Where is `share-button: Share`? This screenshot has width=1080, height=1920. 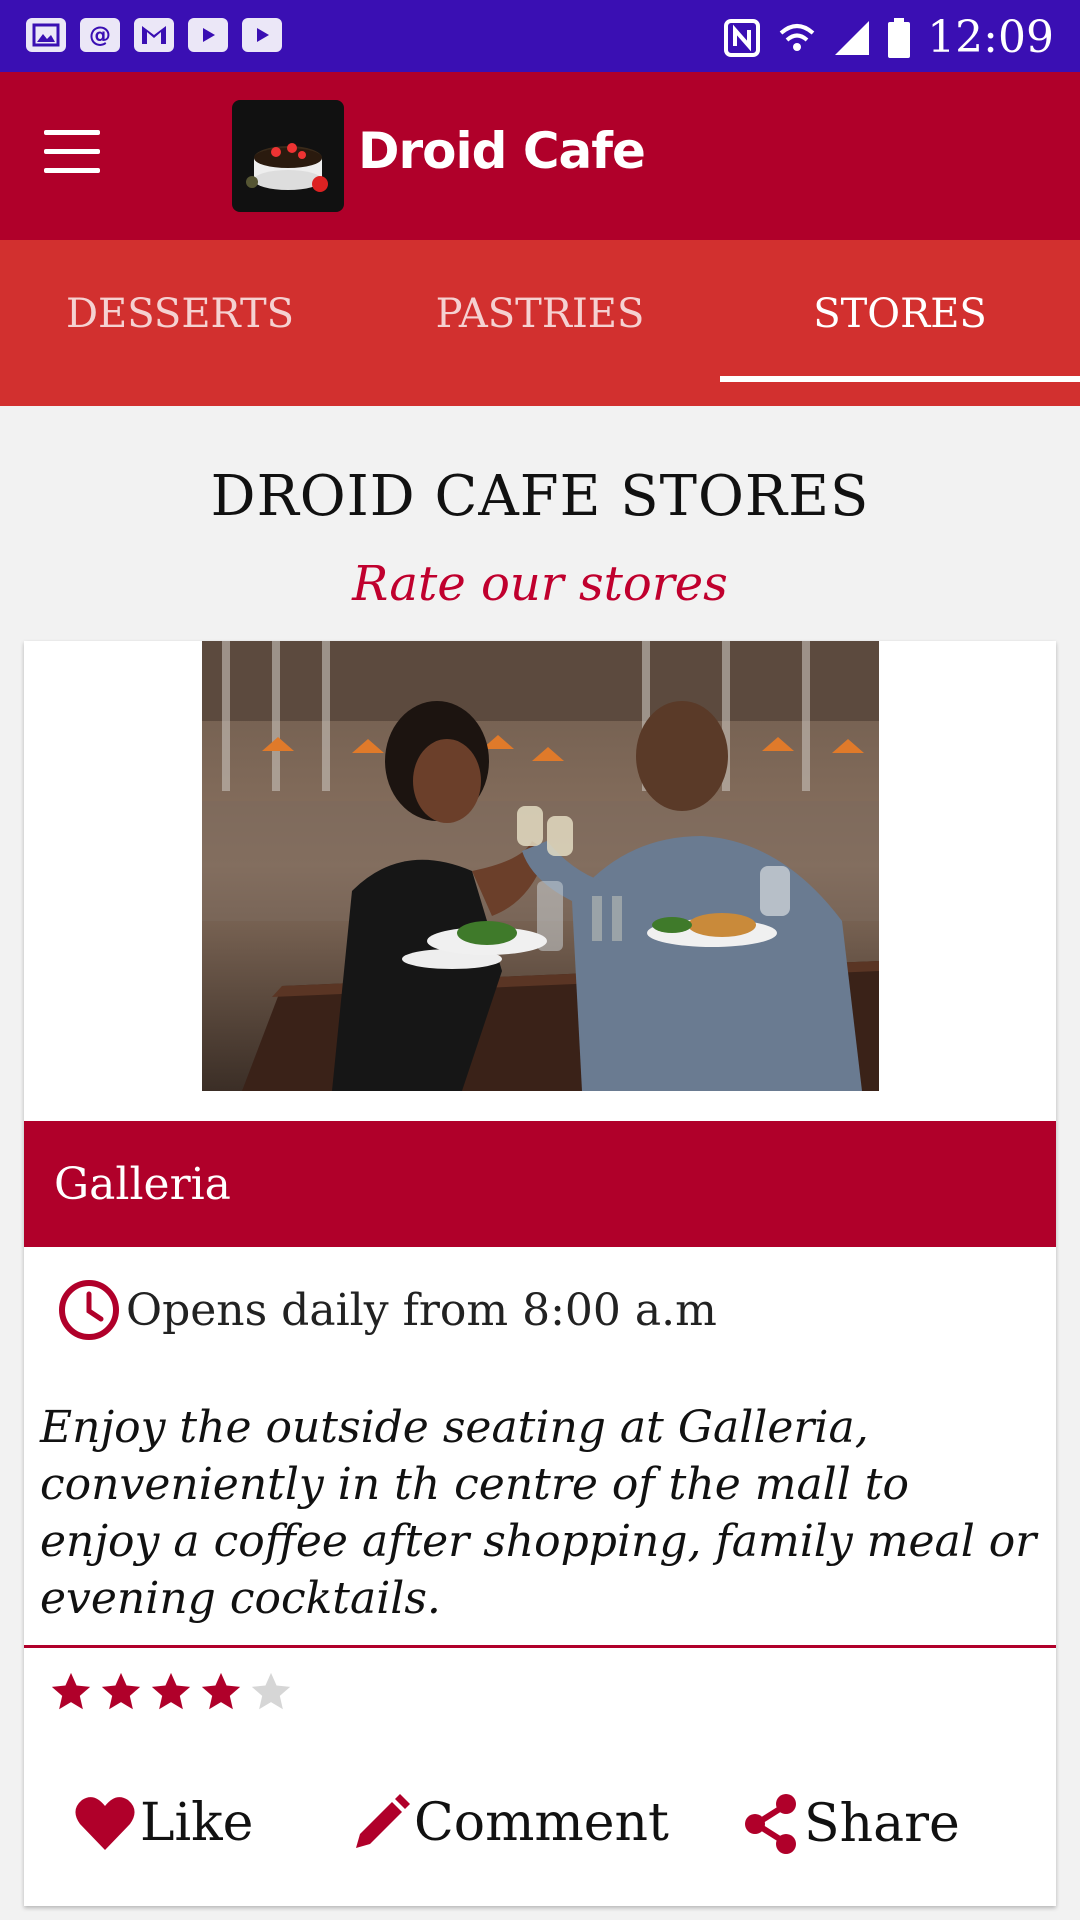 share-button: Share is located at coordinates (851, 1824).